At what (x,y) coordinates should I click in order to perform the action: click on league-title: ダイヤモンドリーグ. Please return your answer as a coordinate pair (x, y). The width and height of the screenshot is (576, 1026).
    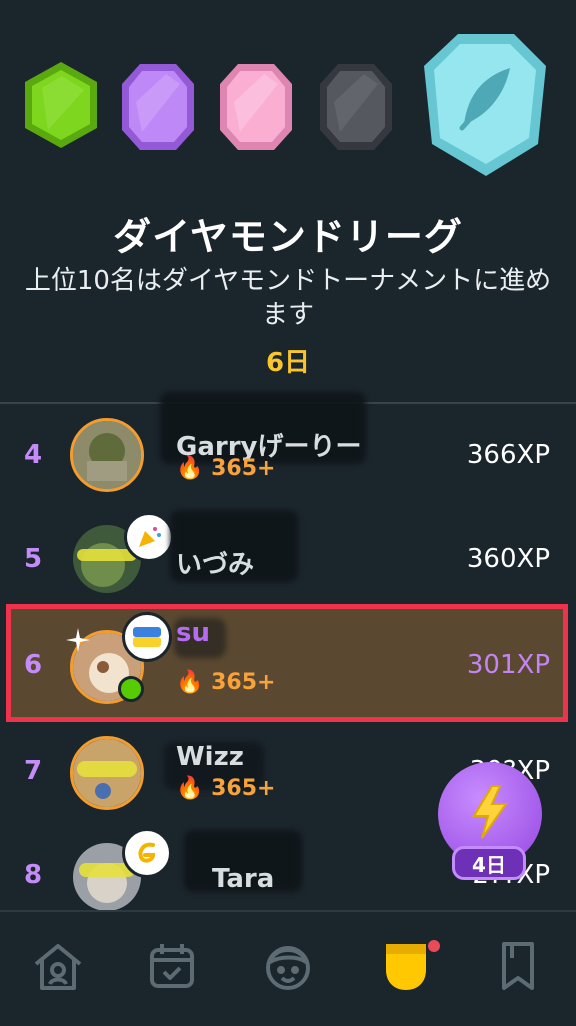
    Looking at the image, I should click on (288, 237).